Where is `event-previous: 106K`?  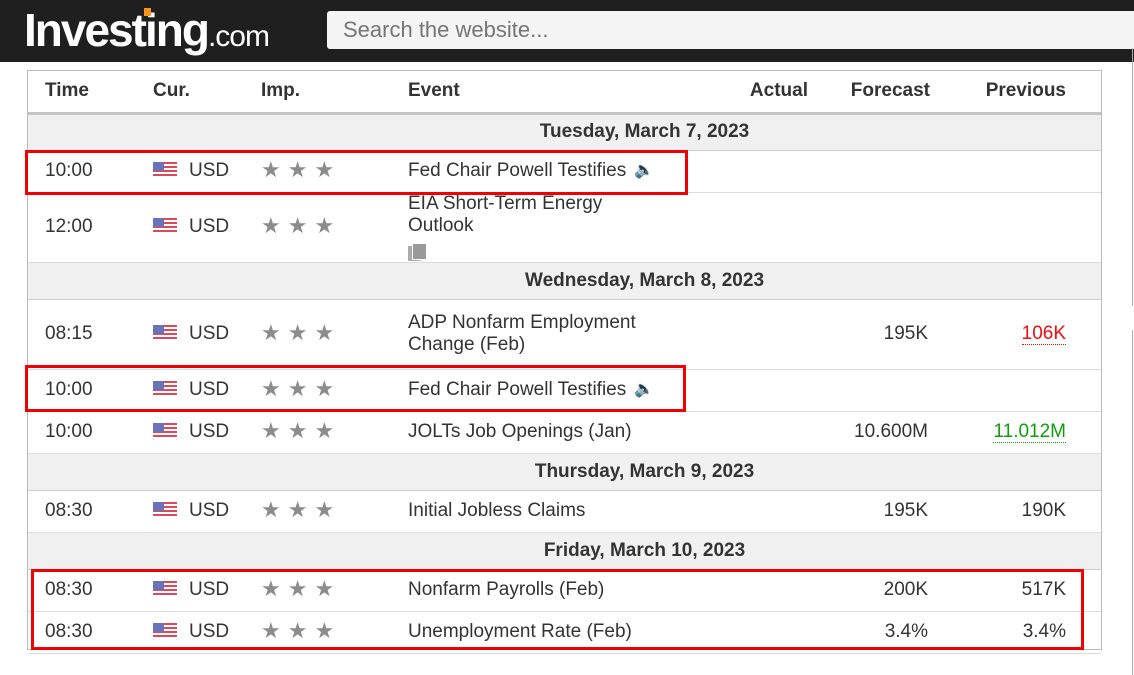 event-previous: 106K is located at coordinates (1043, 334).